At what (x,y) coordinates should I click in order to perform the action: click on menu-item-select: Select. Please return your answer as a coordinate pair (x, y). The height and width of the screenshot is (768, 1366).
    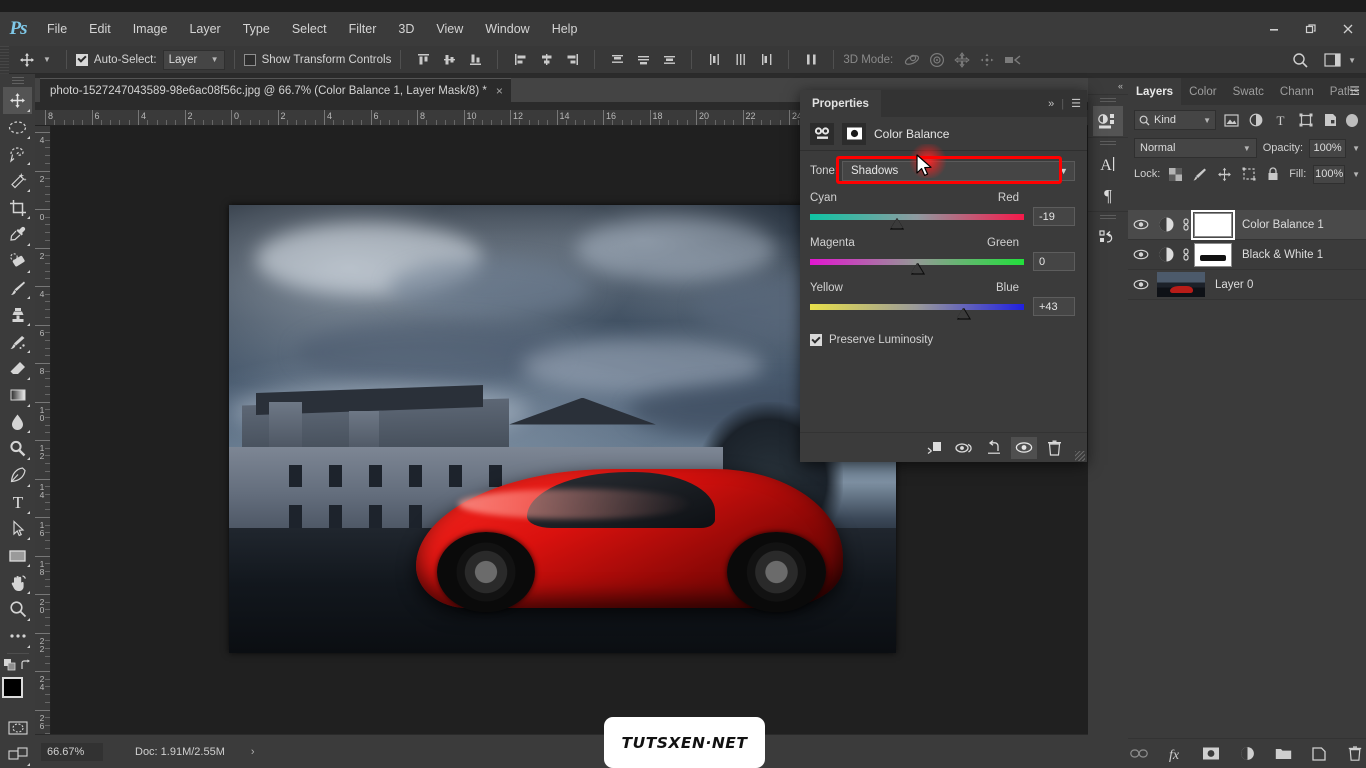
    Looking at the image, I should click on (309, 29).